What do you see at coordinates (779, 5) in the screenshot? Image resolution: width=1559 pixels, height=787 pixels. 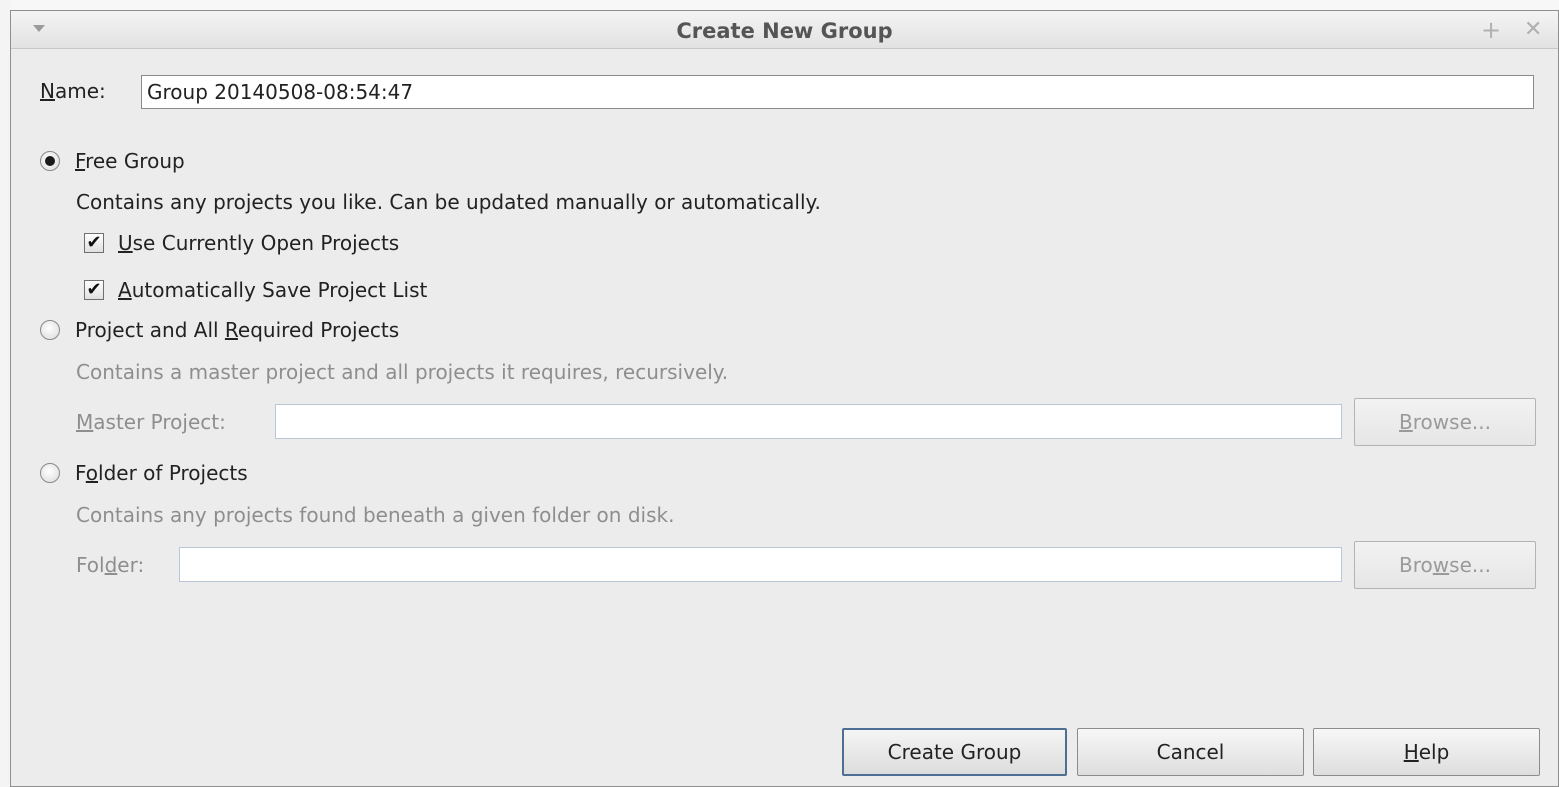 I see `desktop-backdrop-top` at bounding box center [779, 5].